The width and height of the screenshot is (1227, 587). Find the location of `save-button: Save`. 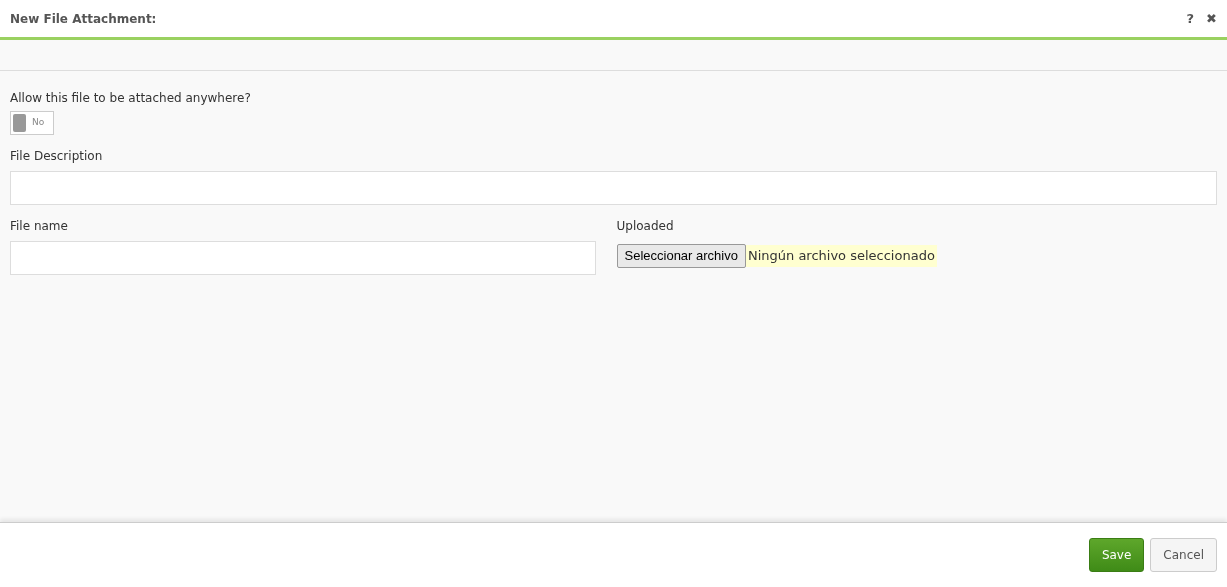

save-button: Save is located at coordinates (1116, 555).